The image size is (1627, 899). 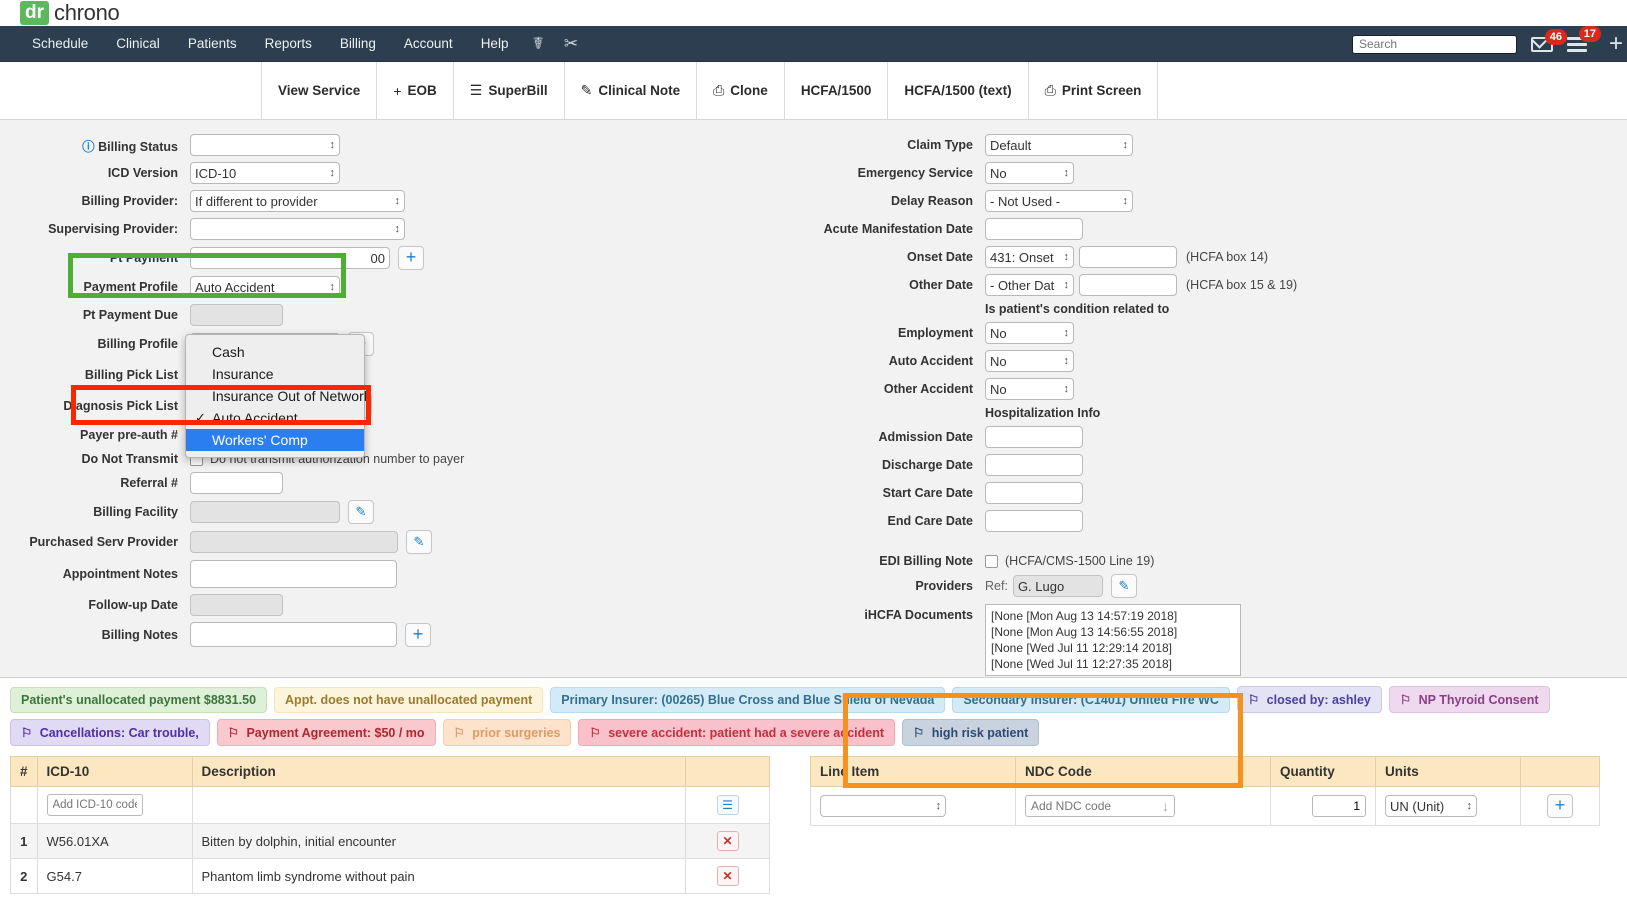 What do you see at coordinates (110, 732) in the screenshot?
I see `status-badge: ⚐ Cancellations: Car trouble,` at bounding box center [110, 732].